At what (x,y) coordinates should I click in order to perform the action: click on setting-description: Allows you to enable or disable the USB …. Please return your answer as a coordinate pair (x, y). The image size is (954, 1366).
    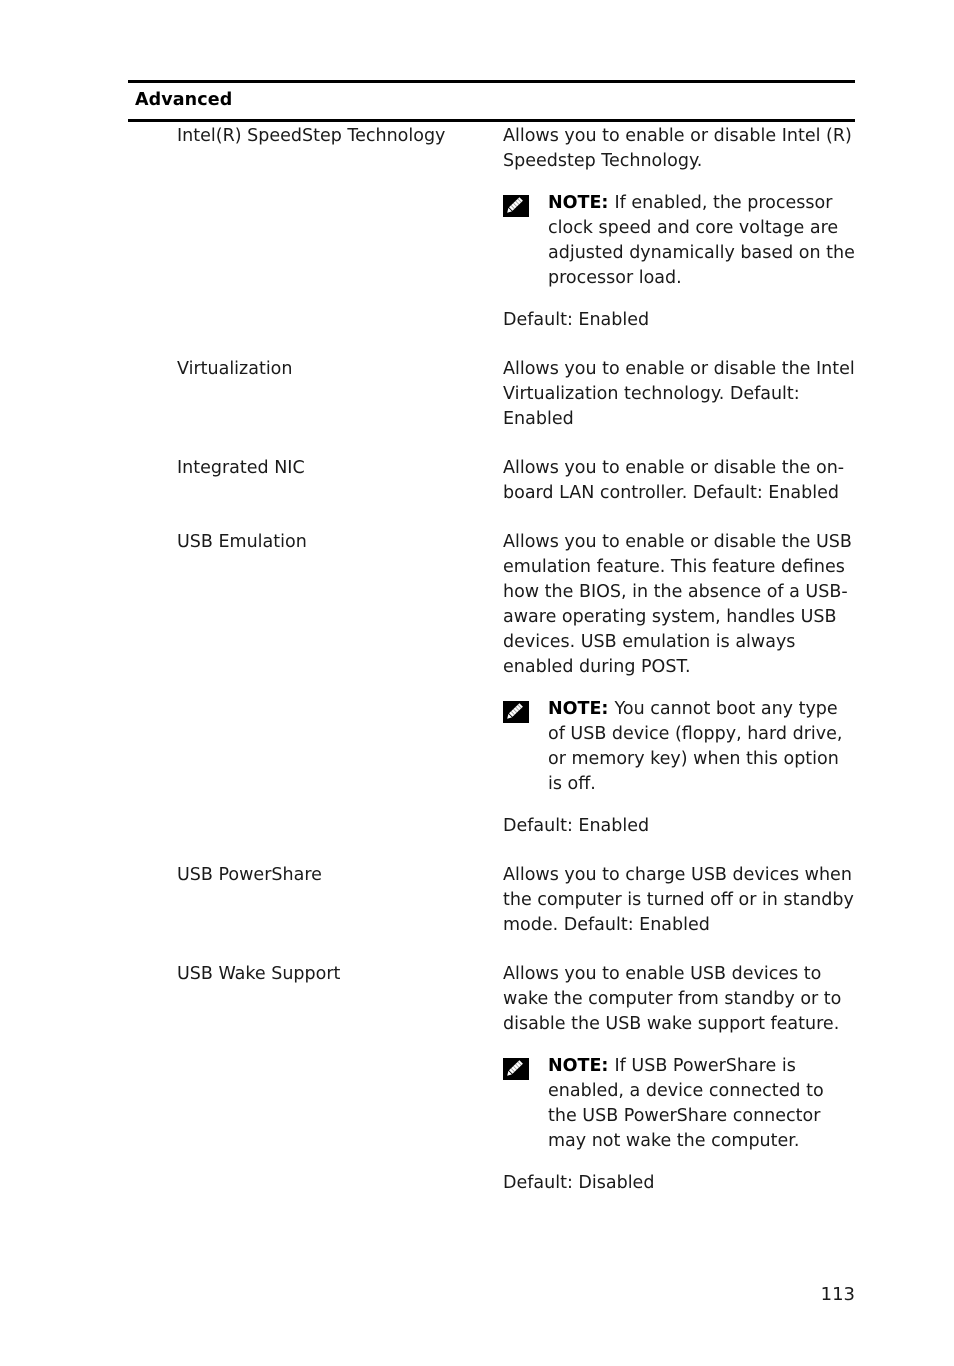
    Looking at the image, I should click on (677, 604).